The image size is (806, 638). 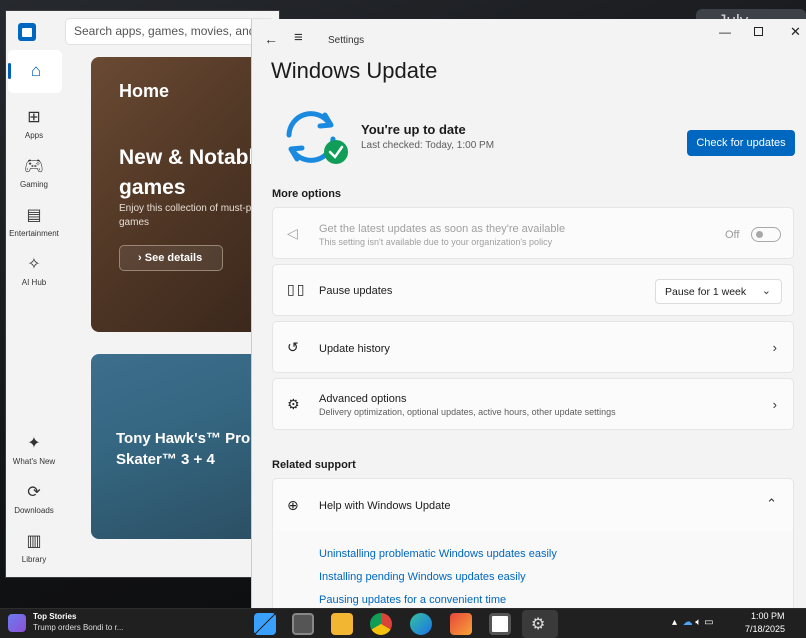 I want to click on minimize-icon: —, so click(x=725, y=32).